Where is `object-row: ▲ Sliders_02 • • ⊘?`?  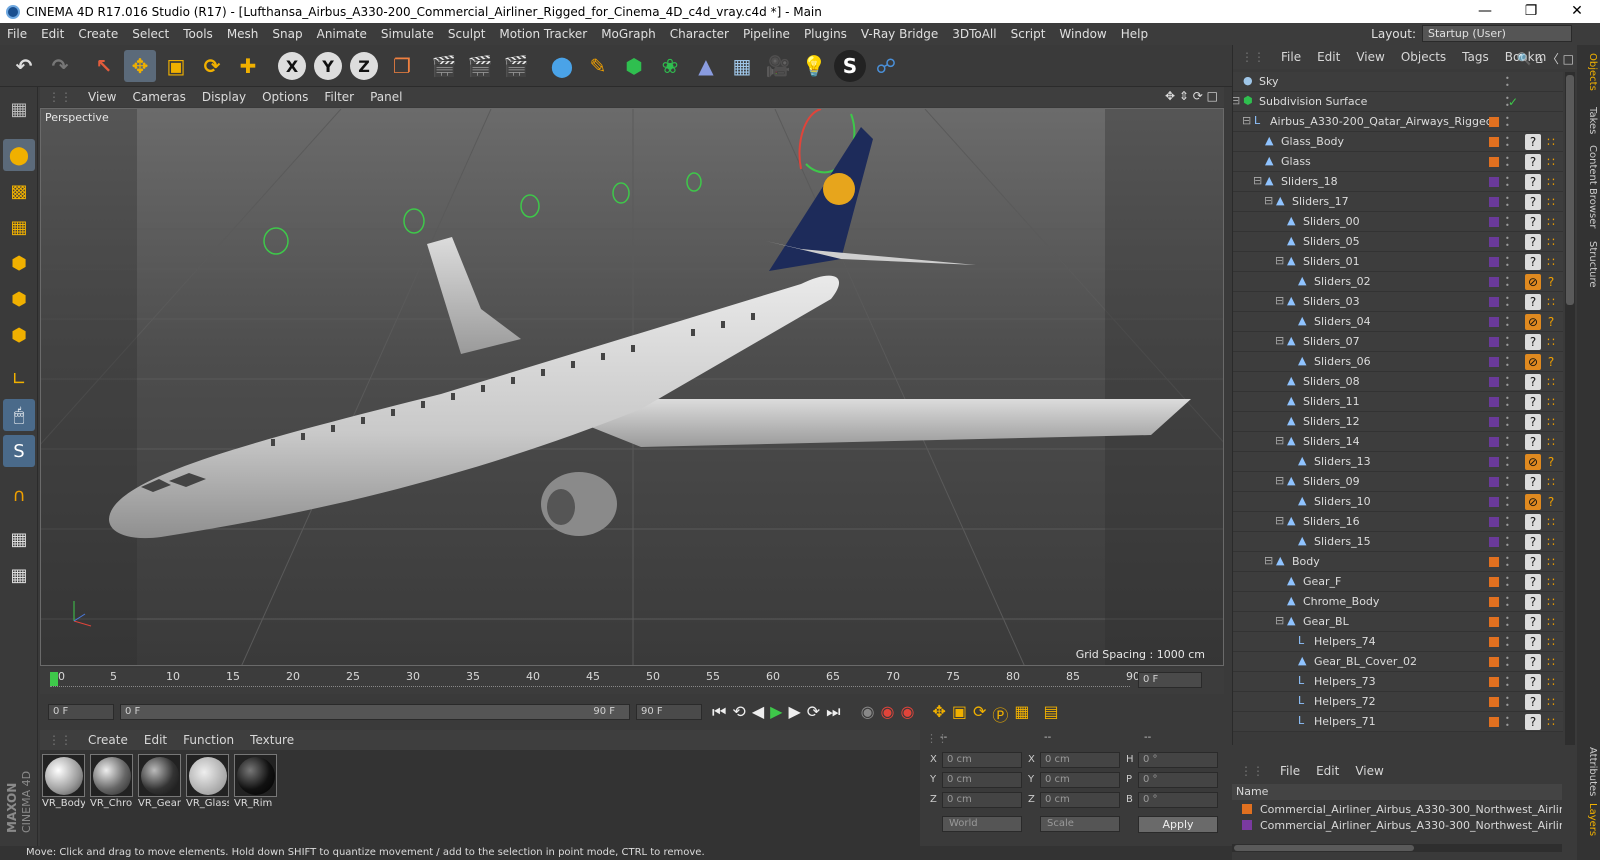 object-row: ▲ Sliders_02 • • ⊘? is located at coordinates (1398, 282).